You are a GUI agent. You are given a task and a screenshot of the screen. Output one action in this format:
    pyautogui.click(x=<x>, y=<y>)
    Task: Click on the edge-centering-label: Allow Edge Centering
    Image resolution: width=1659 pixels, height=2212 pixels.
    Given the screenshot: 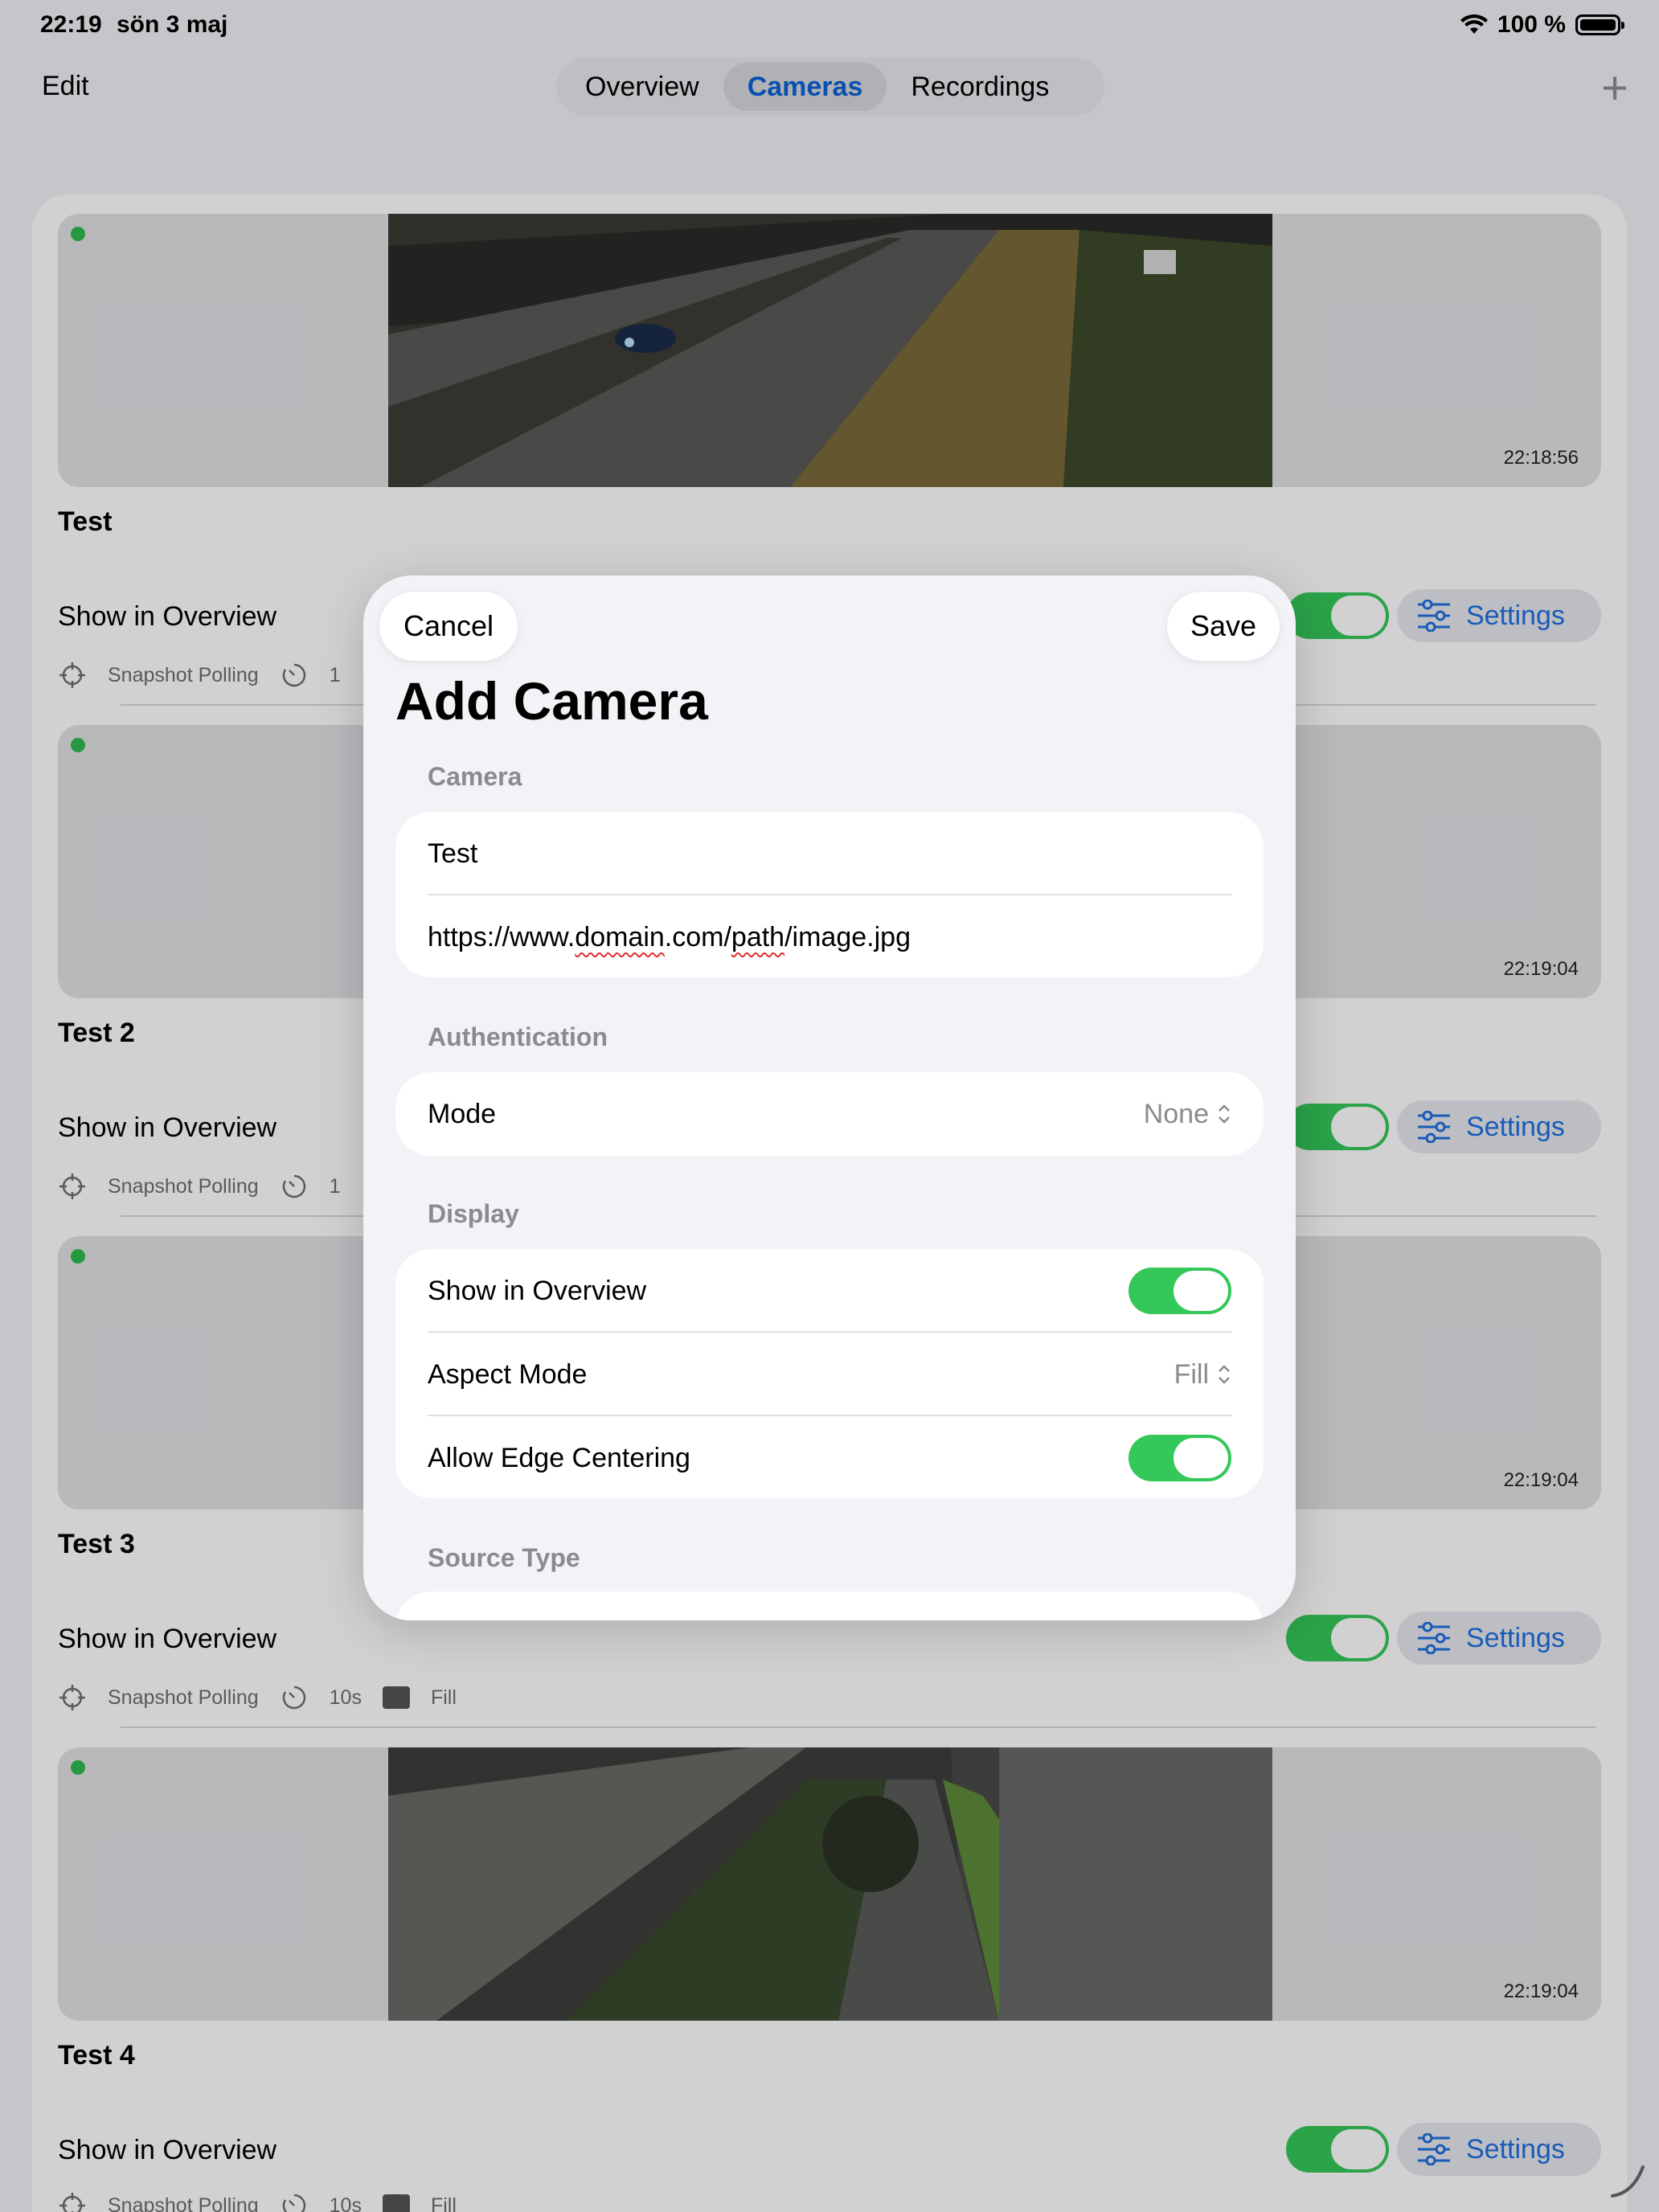 What is the action you would take?
    pyautogui.click(x=559, y=1457)
    